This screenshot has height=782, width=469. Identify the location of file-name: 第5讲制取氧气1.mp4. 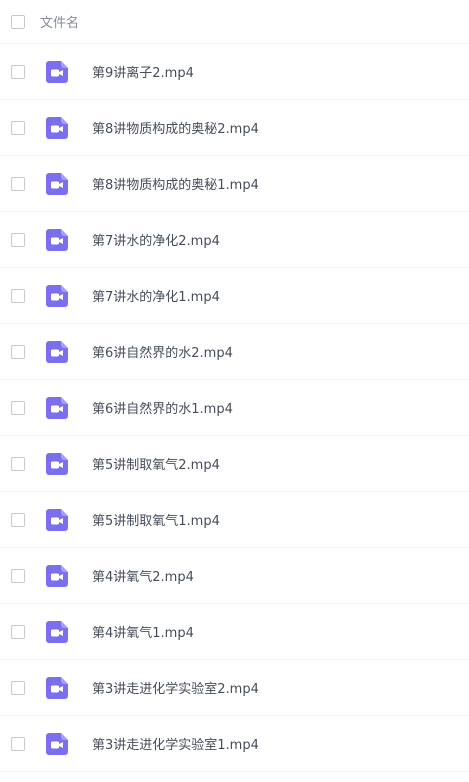
(156, 519).